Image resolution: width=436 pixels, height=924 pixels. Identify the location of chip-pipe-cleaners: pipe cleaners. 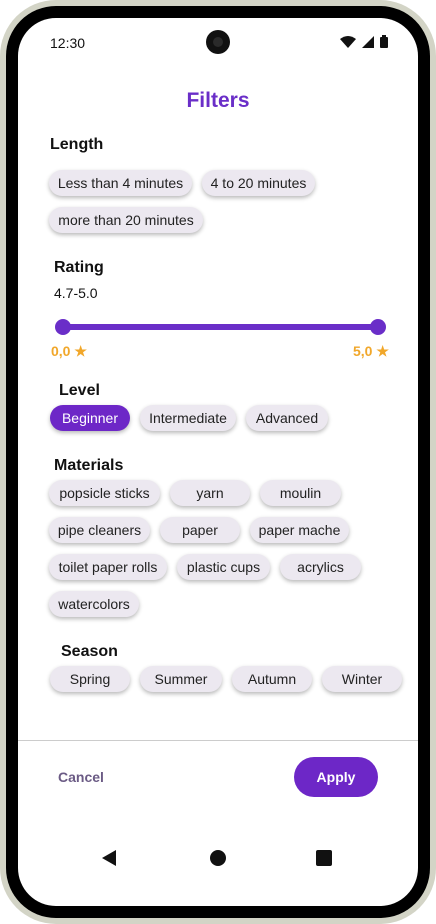
(99, 530).